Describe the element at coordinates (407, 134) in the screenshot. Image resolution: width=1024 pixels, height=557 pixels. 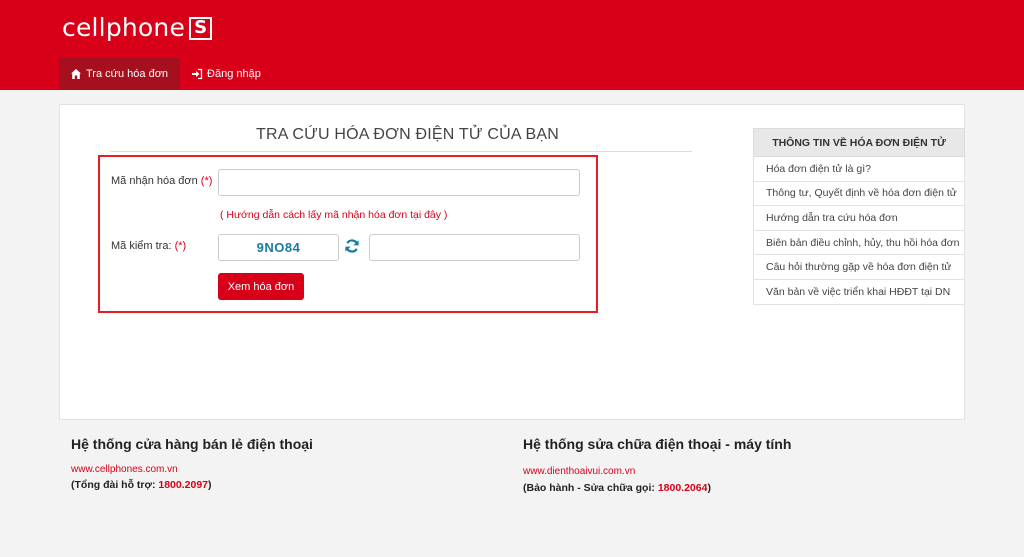
I see `page-title: TRA CỨU HÓA ĐƠN ĐIỆN TỬ CỦA BẠN` at that location.